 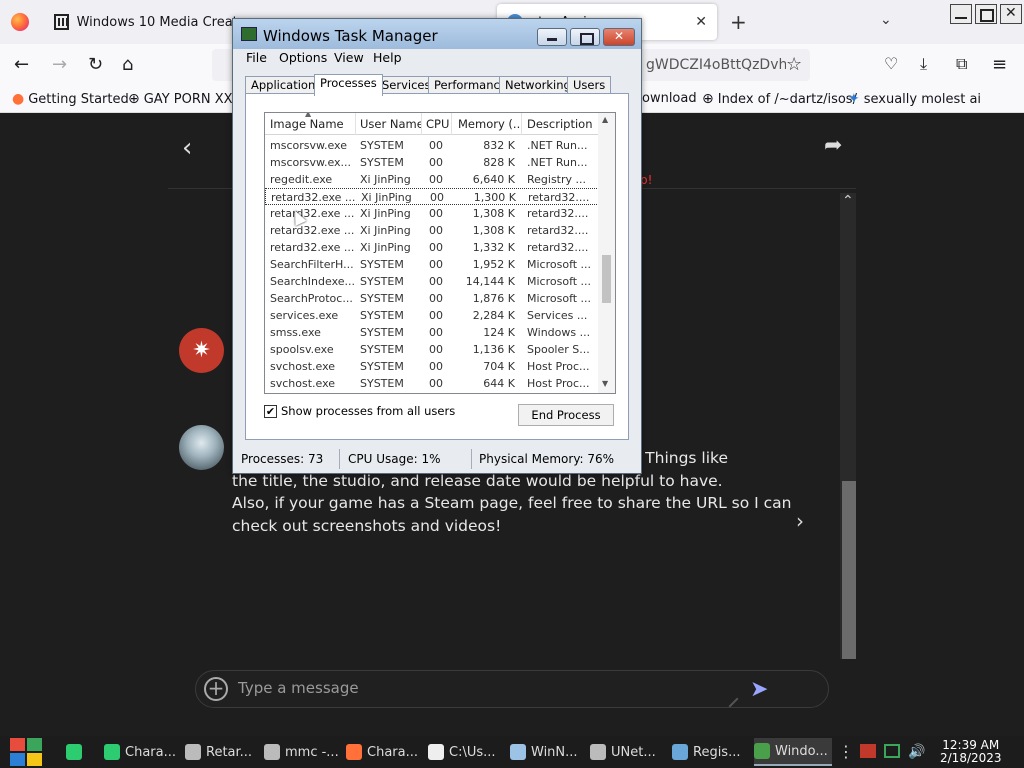 What do you see at coordinates (833, 145) in the screenshot?
I see `share-icon: ➦` at bounding box center [833, 145].